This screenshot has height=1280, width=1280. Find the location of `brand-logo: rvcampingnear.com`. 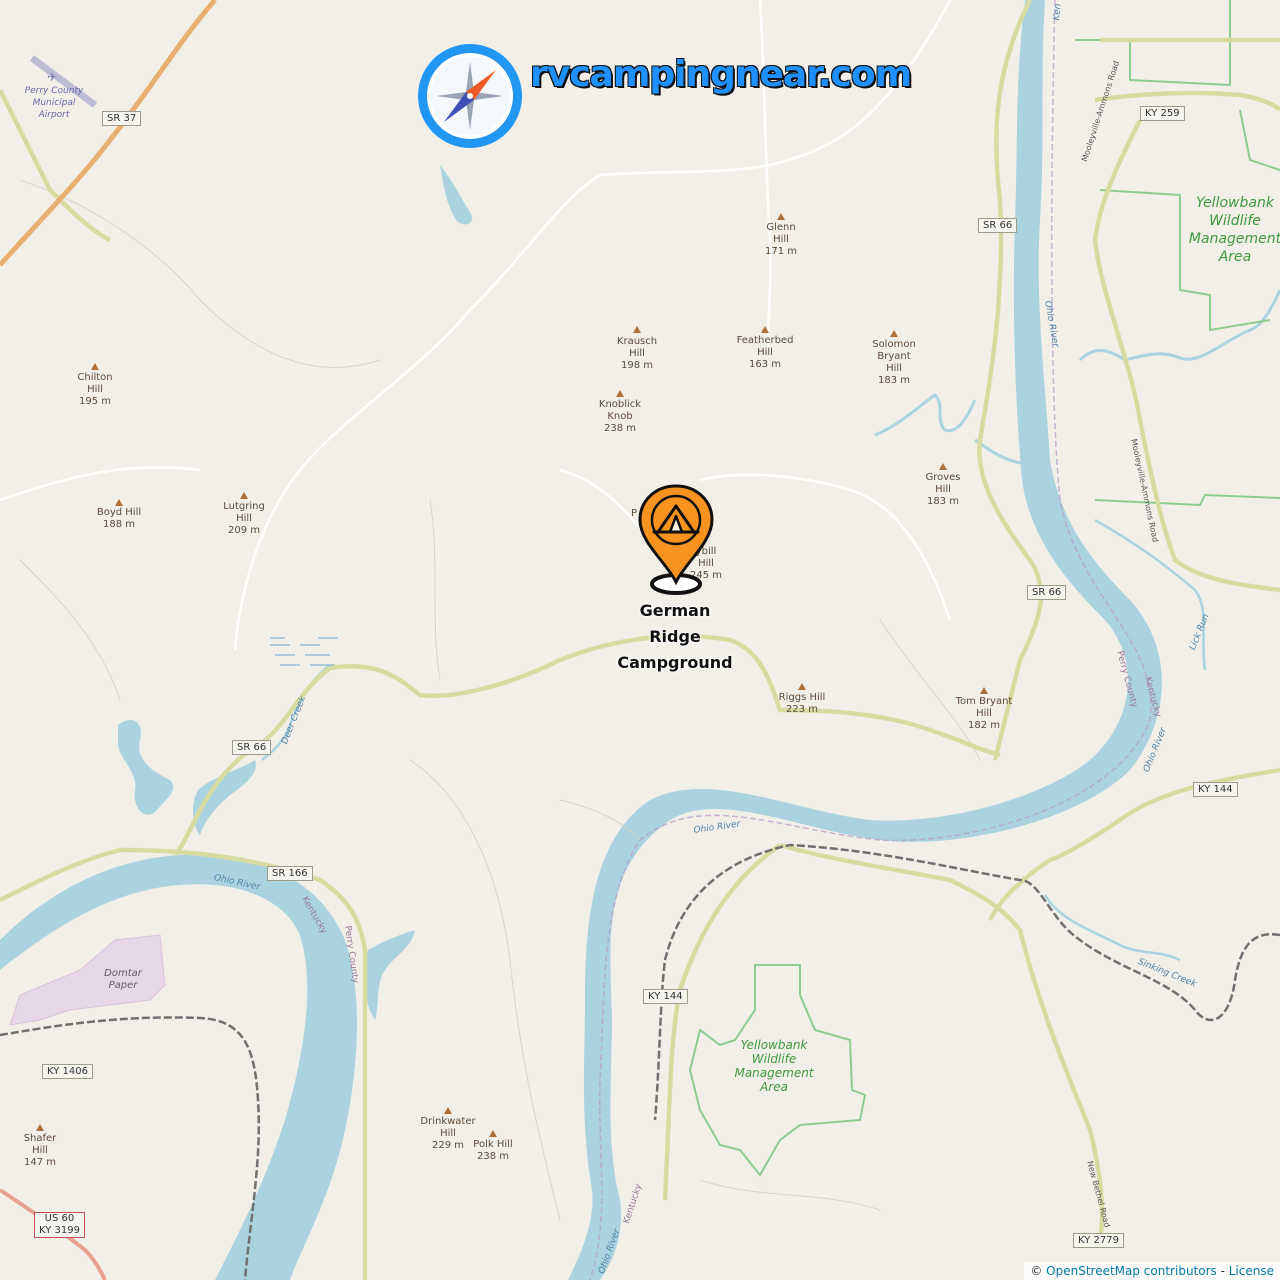

brand-logo: rvcampingnear.com is located at coordinates (663, 96).